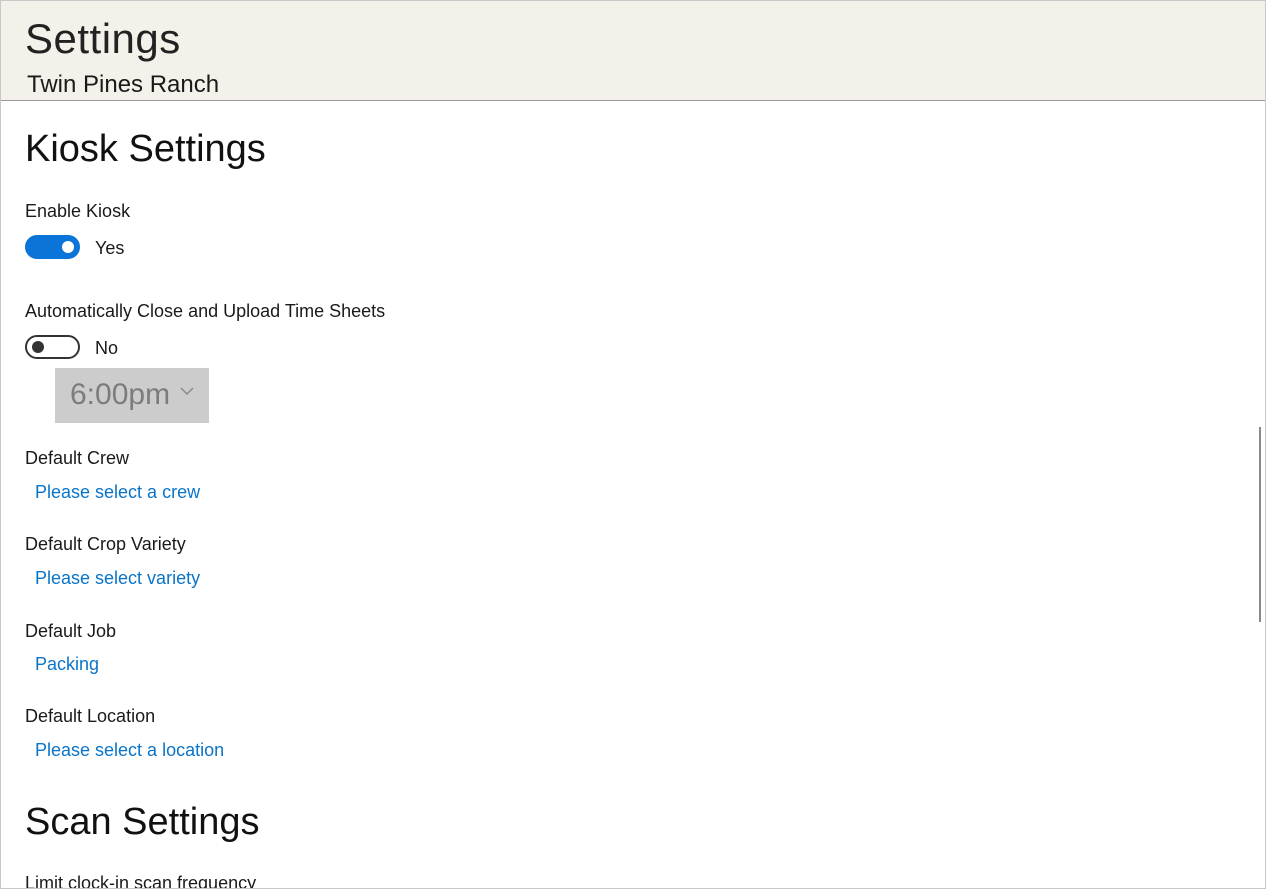  What do you see at coordinates (67, 664) in the screenshot?
I see `default-job-link: Packing` at bounding box center [67, 664].